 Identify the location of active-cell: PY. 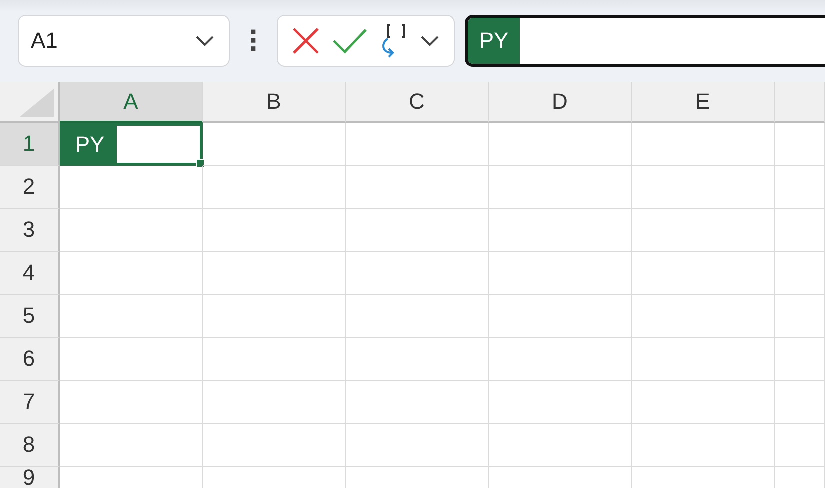
(131, 144).